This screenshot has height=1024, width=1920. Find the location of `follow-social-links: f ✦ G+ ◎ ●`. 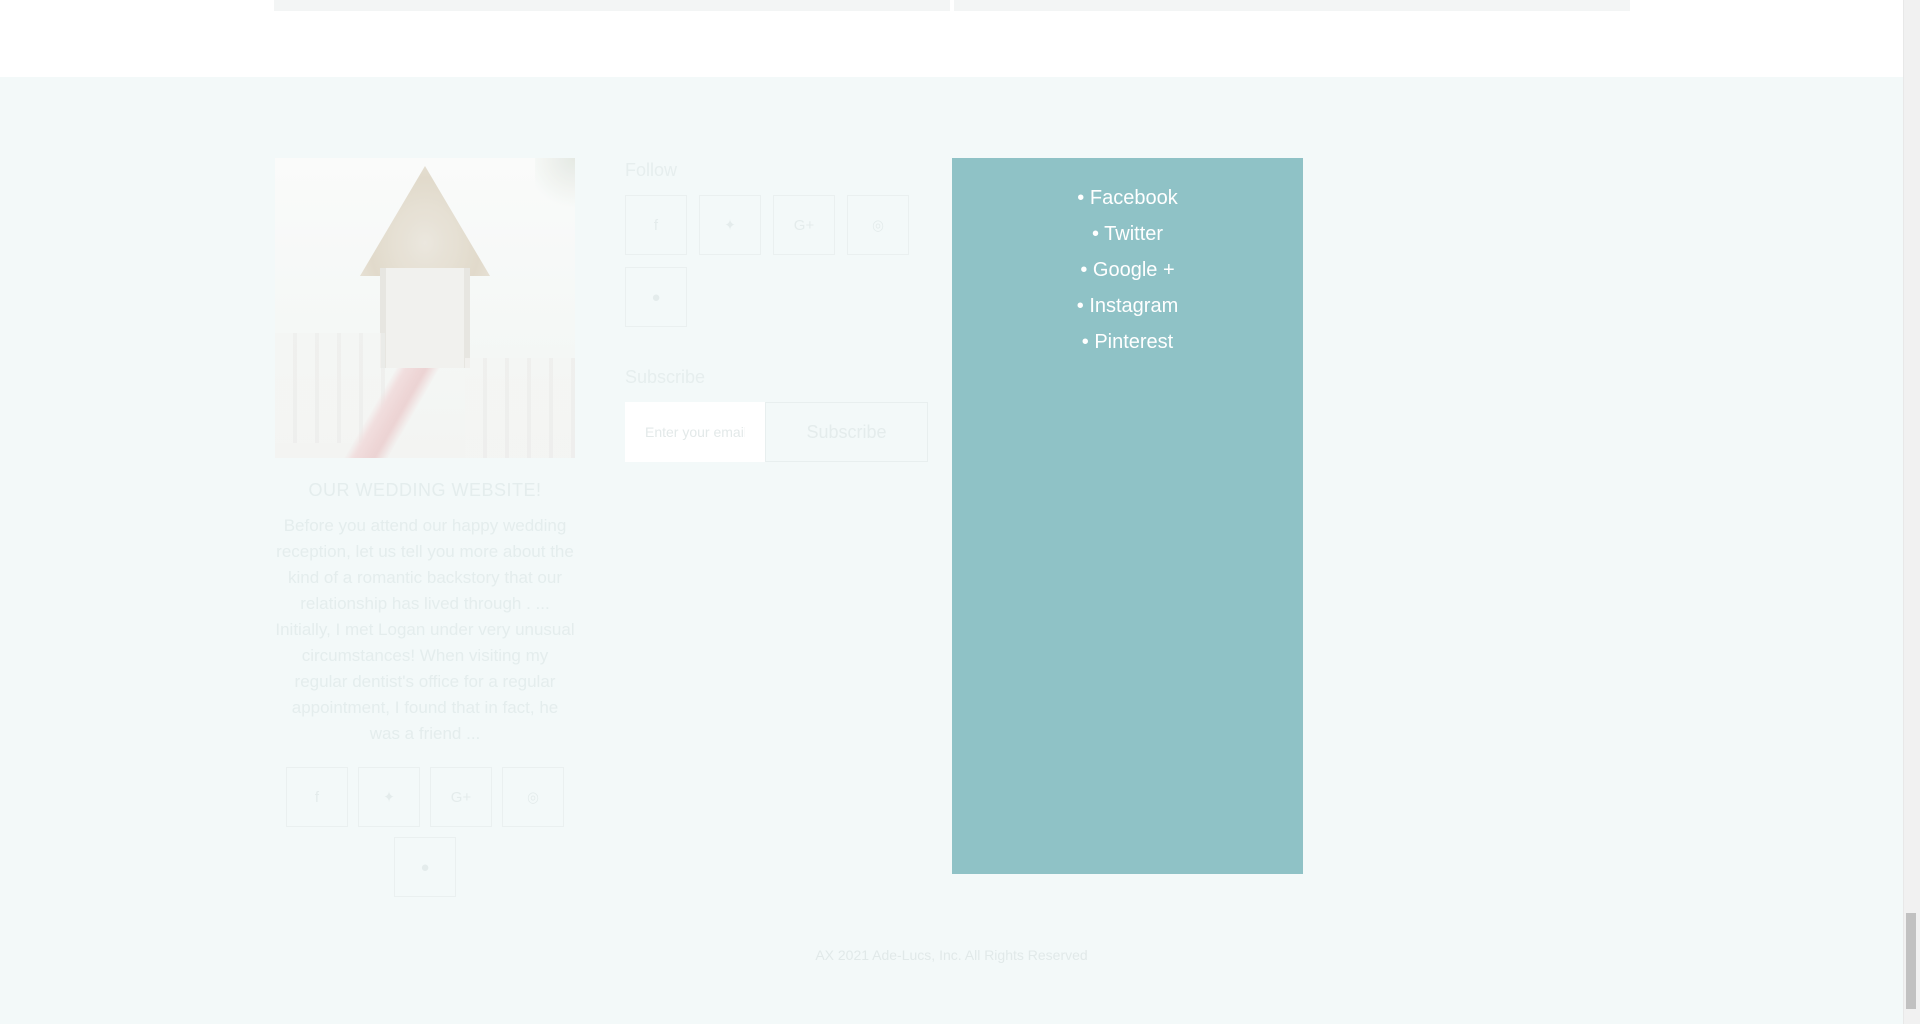

follow-social-links: f ✦ G+ ◎ ● is located at coordinates (776, 261).